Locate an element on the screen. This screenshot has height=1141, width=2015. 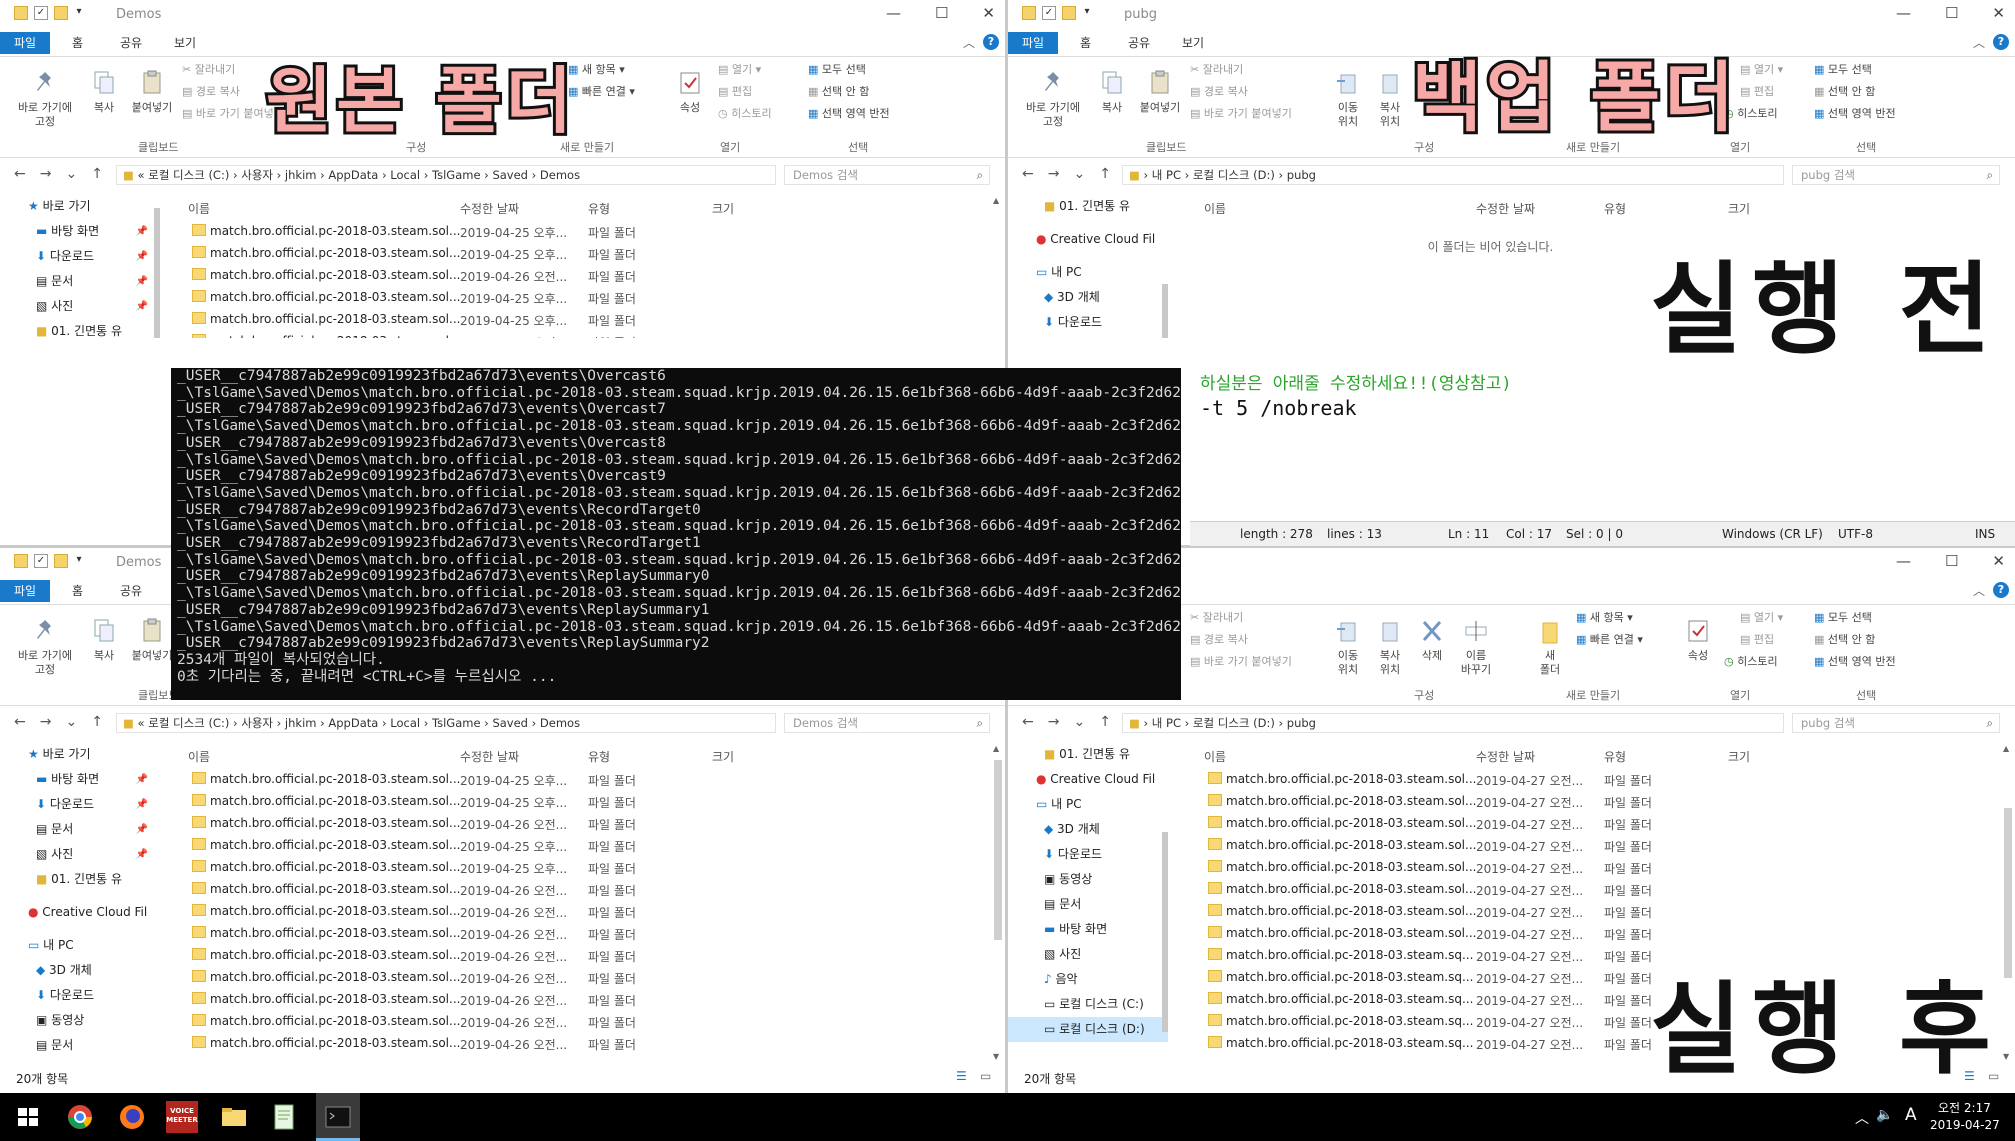
tab-file: 파일 is located at coordinates (1033, 43).